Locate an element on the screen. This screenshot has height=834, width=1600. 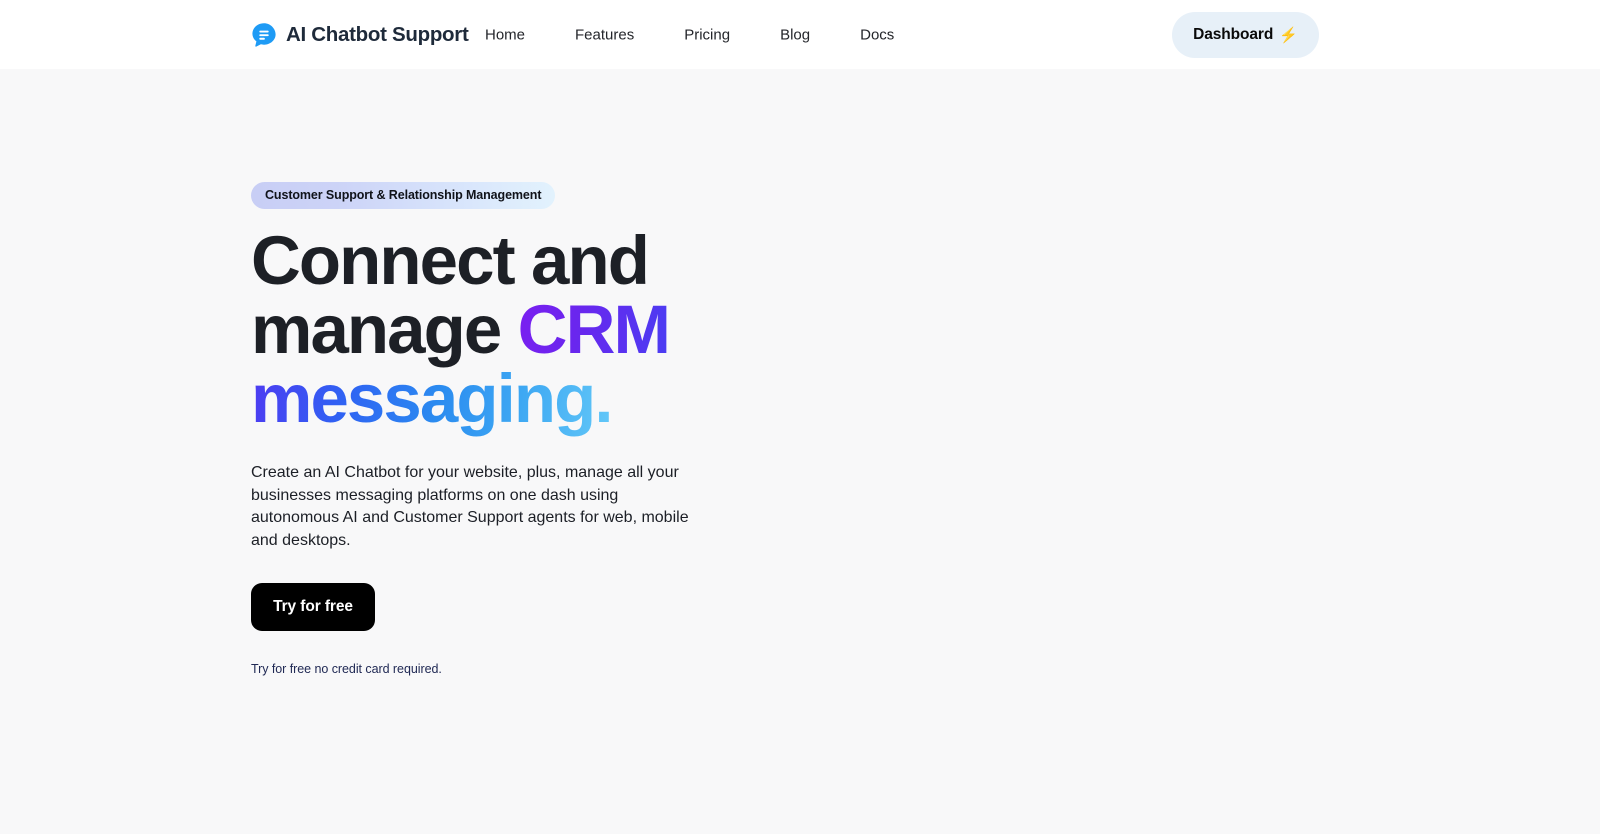
dashboard-button-label: Dashboard is located at coordinates (1233, 34).